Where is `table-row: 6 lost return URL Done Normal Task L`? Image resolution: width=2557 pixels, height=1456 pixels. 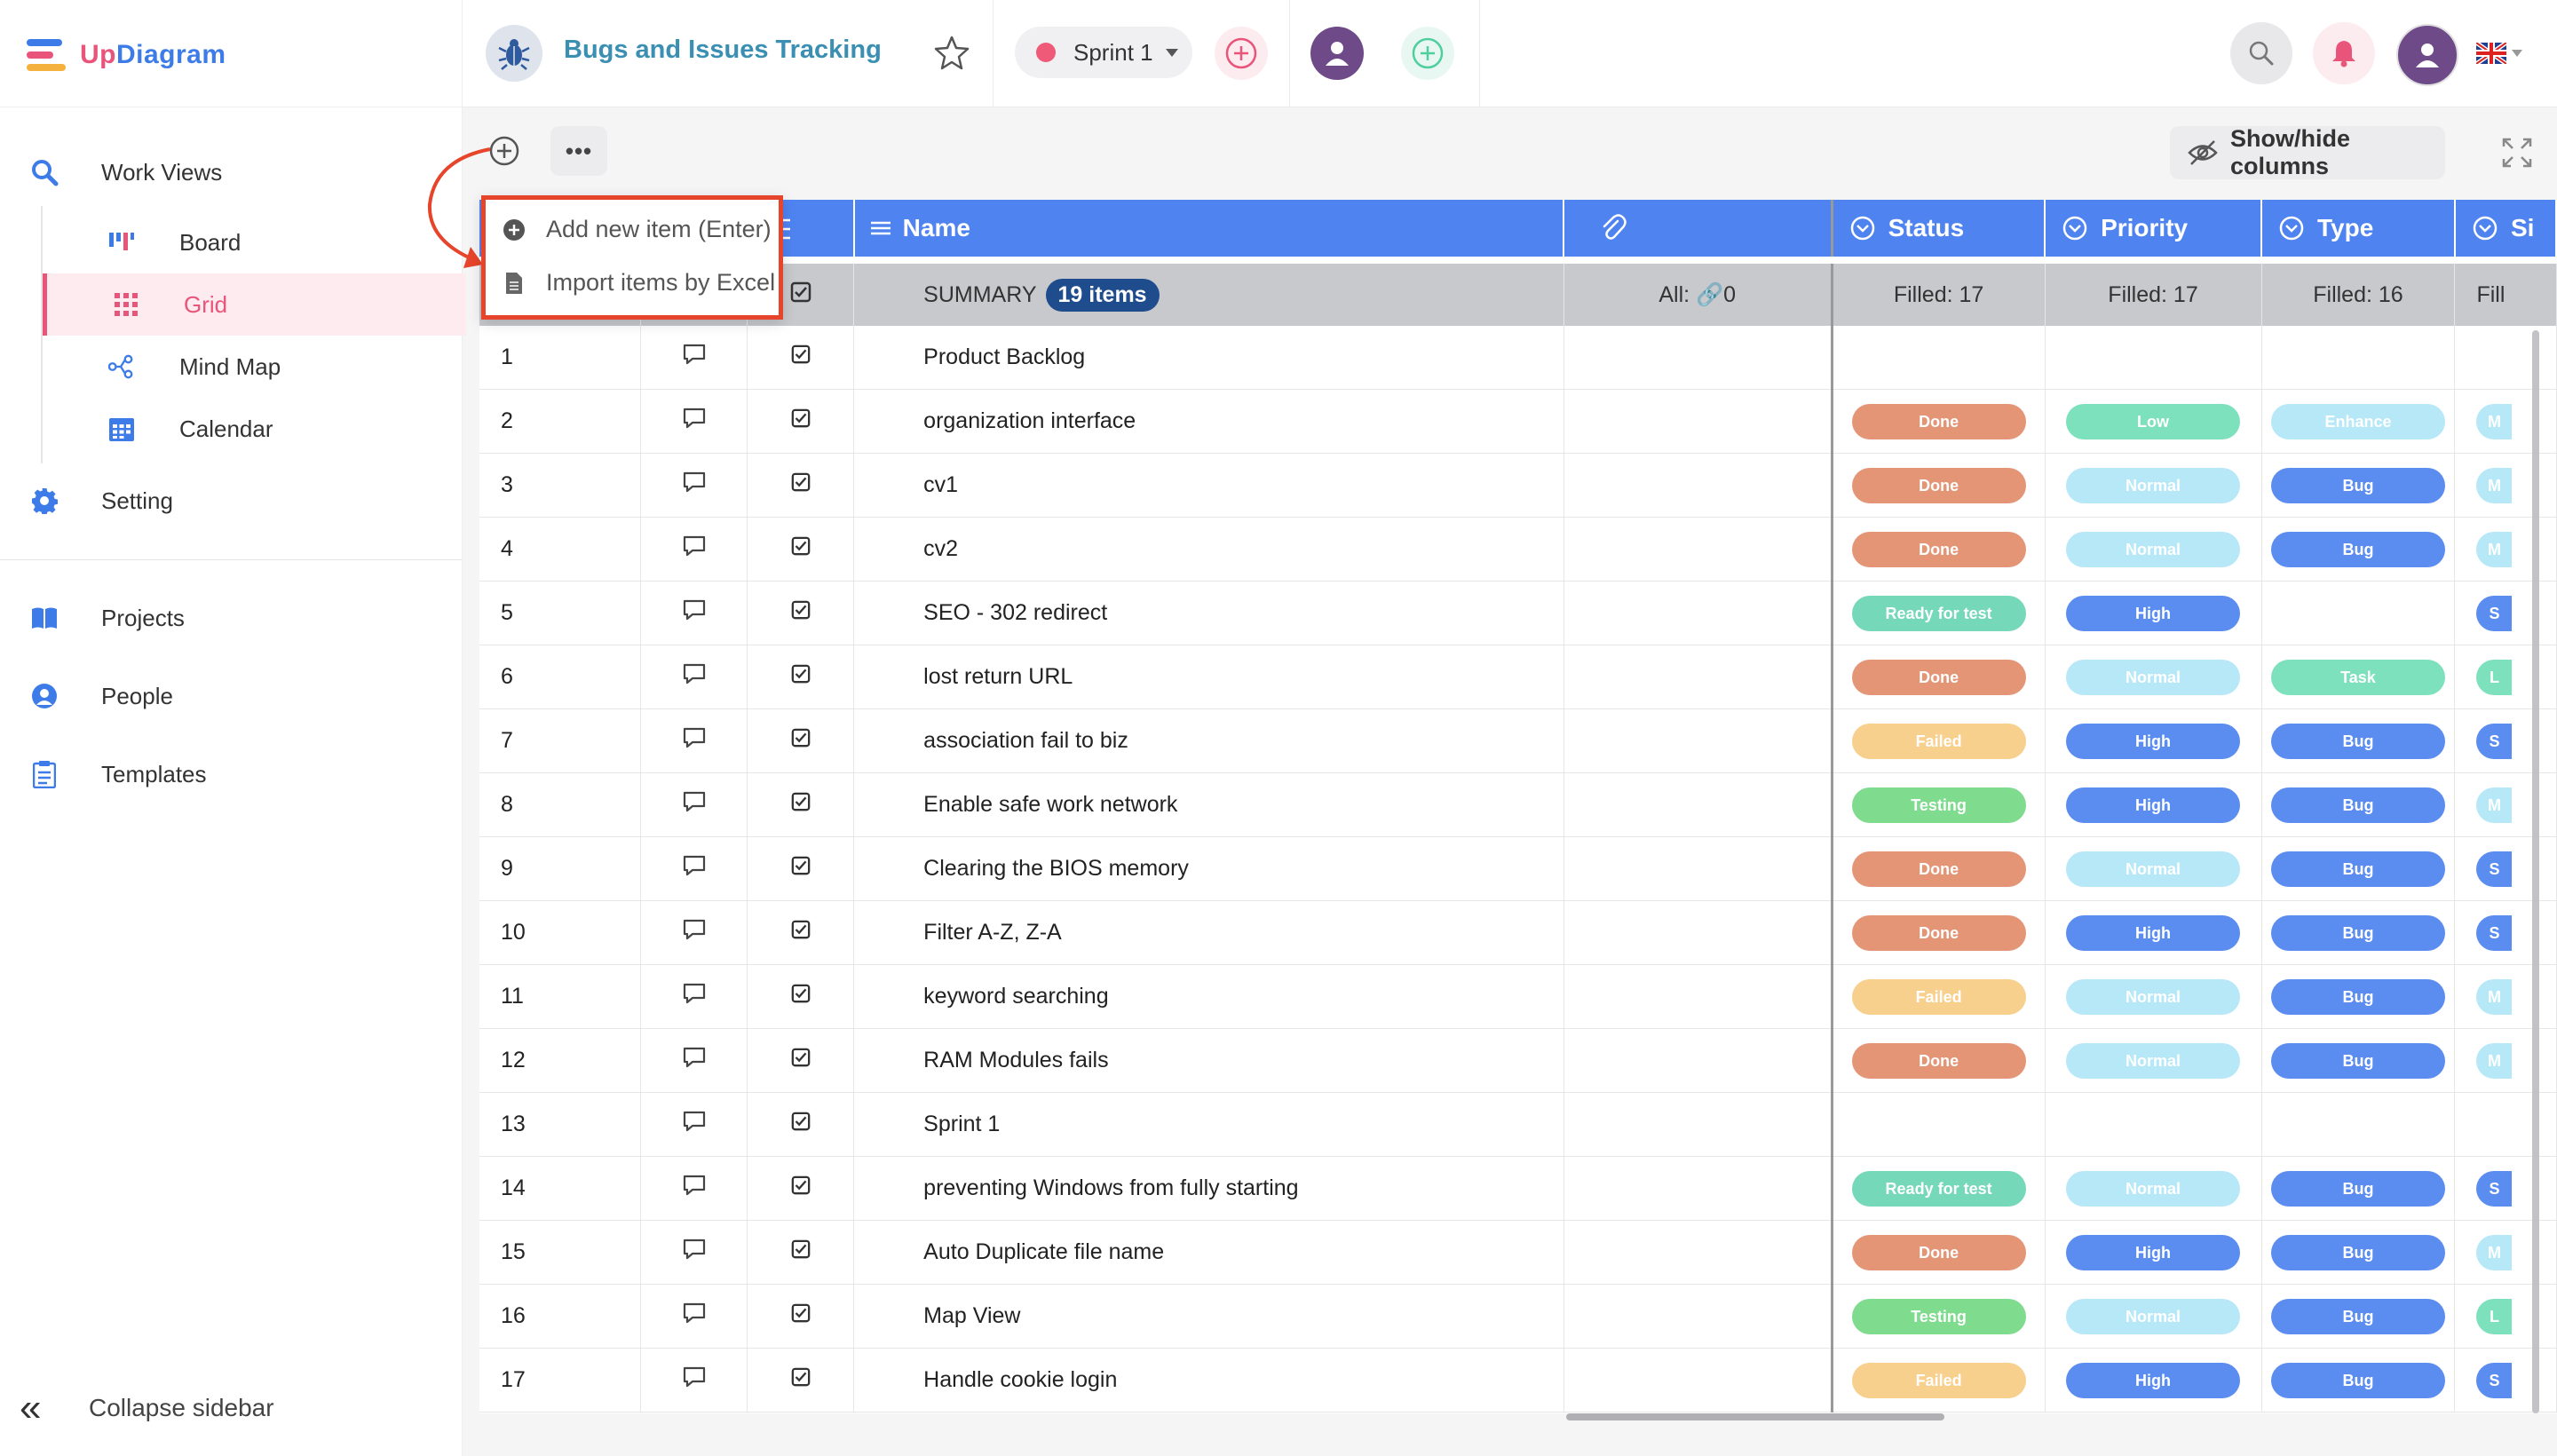
table-row: 6 lost return URL Done Normal Task L is located at coordinates (1518, 677).